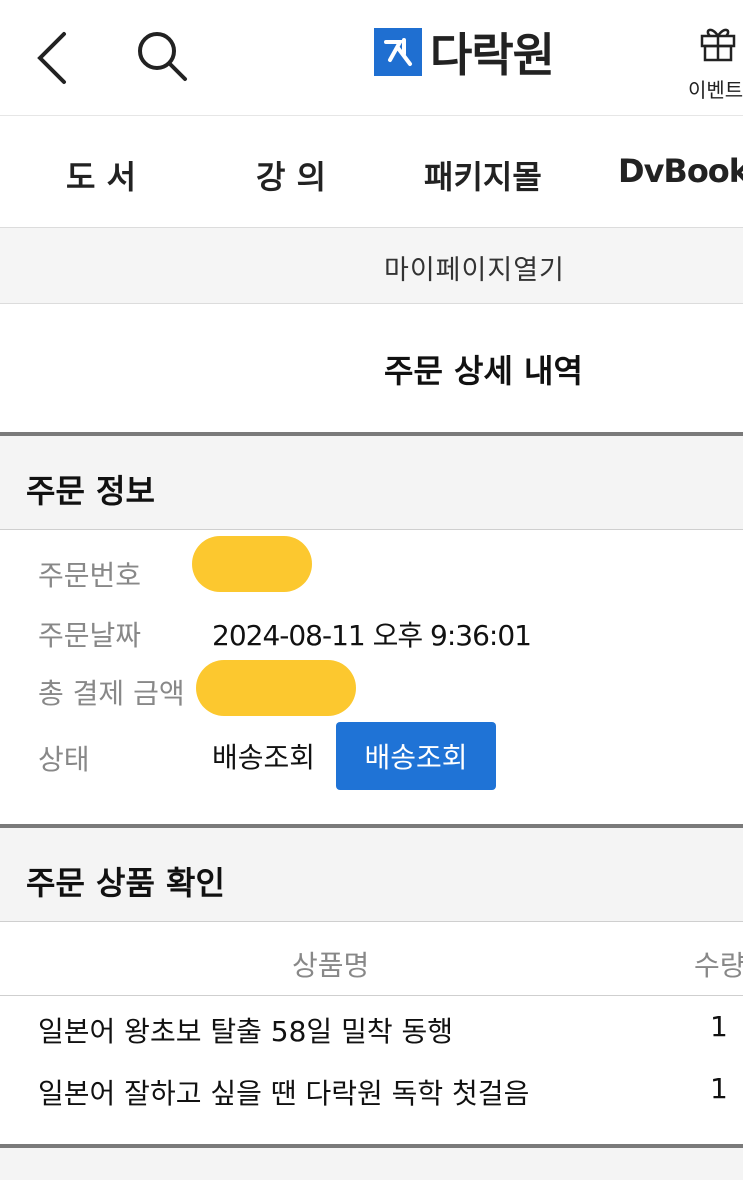 This screenshot has height=1180, width=743. I want to click on search-icon, so click(162, 56).